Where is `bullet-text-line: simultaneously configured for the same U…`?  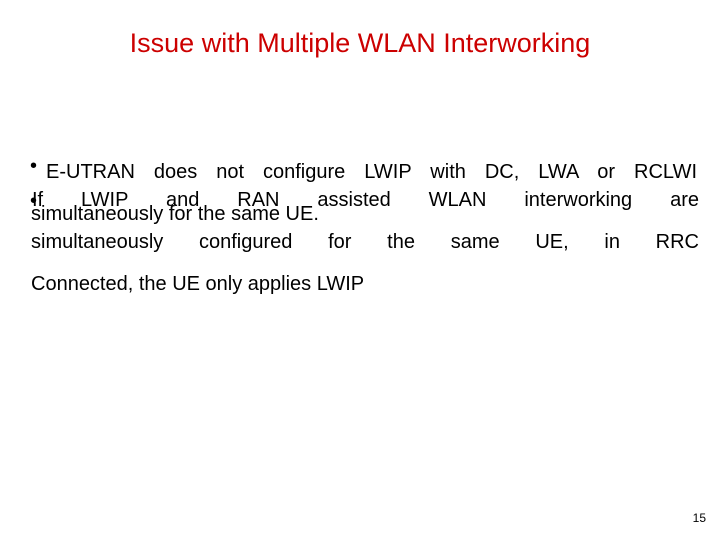 bullet-text-line: simultaneously configured for the same U… is located at coordinates (365, 242).